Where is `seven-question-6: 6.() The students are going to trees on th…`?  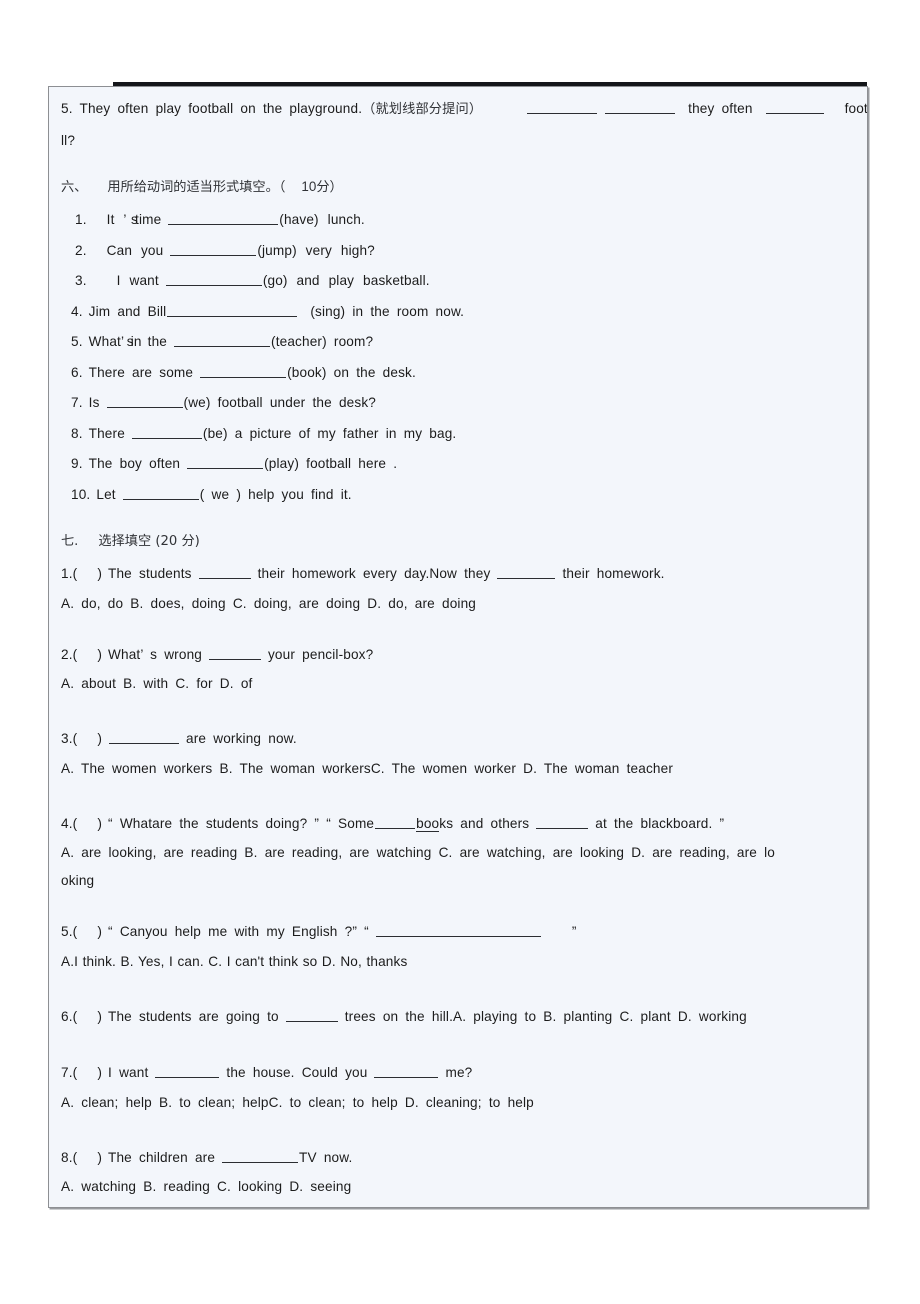
seven-question-6: 6.() The students are going to trees on th… is located at coordinates (404, 1016).